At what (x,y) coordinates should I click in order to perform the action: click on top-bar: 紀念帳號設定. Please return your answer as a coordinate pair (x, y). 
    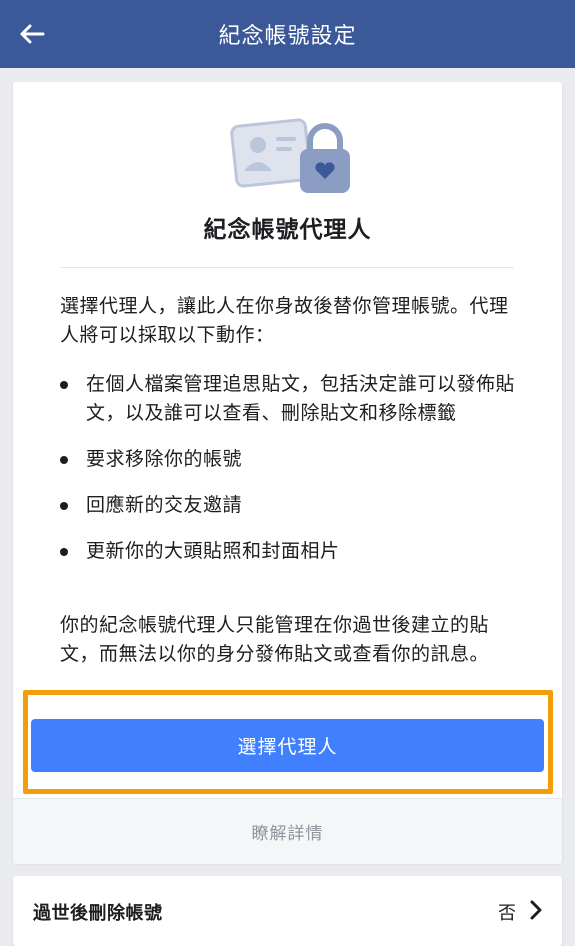
    Looking at the image, I should click on (287, 34).